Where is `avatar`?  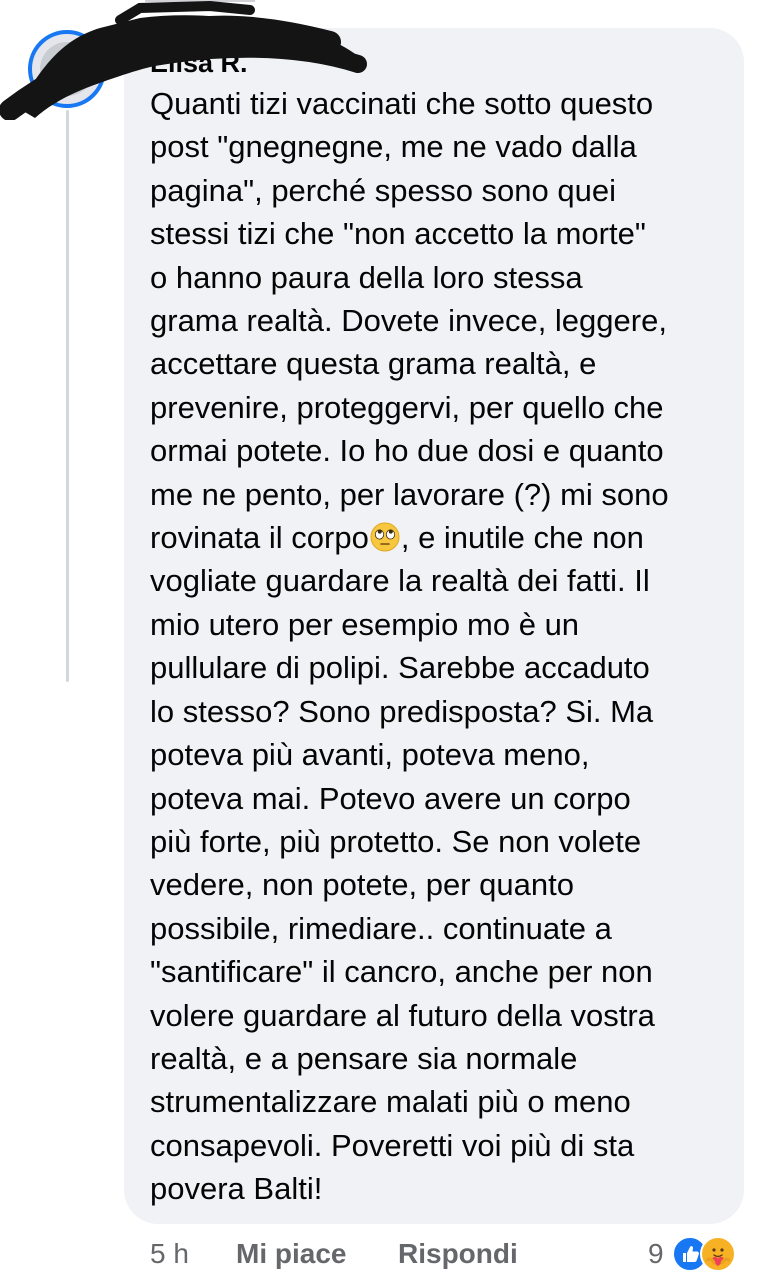 avatar is located at coordinates (67, 69).